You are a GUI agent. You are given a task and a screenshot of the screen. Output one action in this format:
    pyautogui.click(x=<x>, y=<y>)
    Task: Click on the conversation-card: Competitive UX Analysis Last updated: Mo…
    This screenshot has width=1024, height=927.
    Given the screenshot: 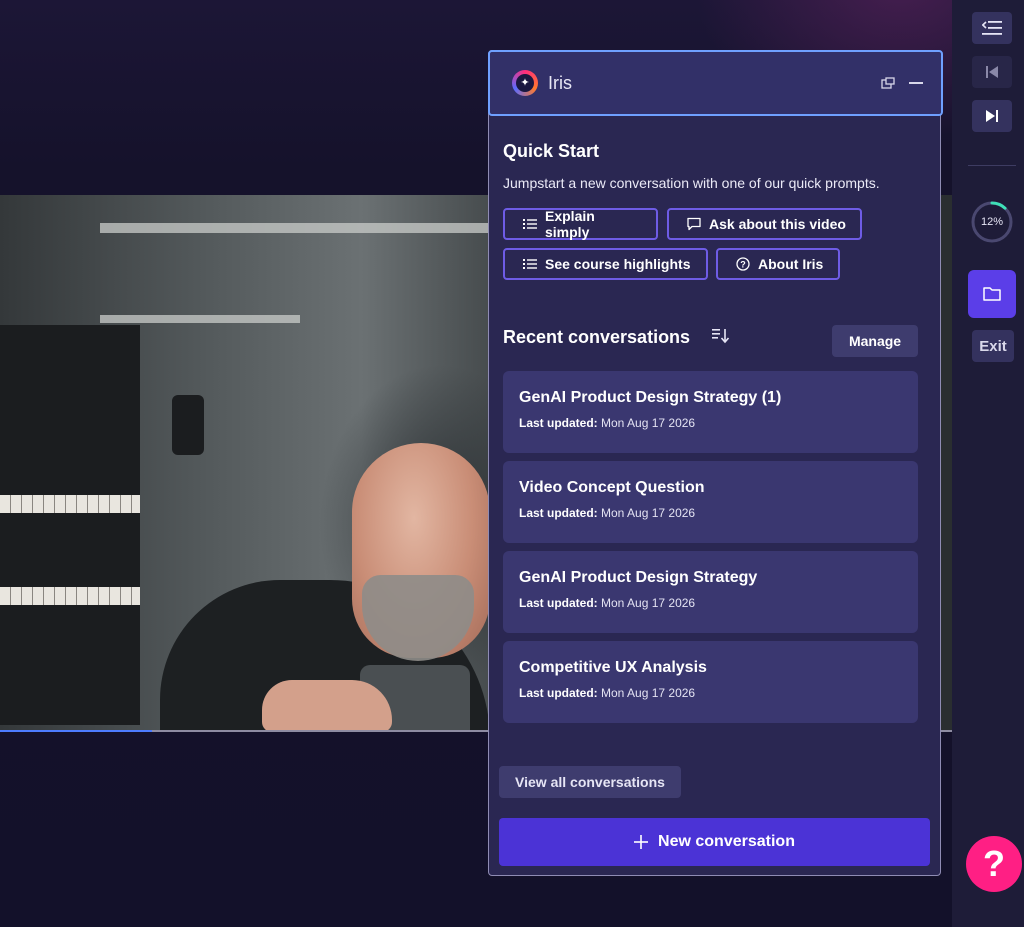 What is the action you would take?
    pyautogui.click(x=710, y=682)
    